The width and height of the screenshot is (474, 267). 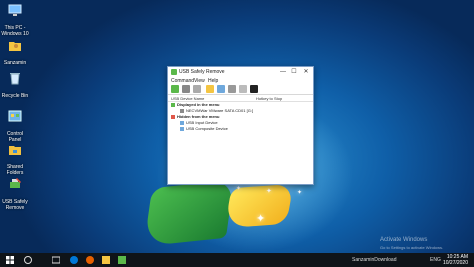 What do you see at coordinates (90, 260) in the screenshot?
I see `firefox-icon` at bounding box center [90, 260].